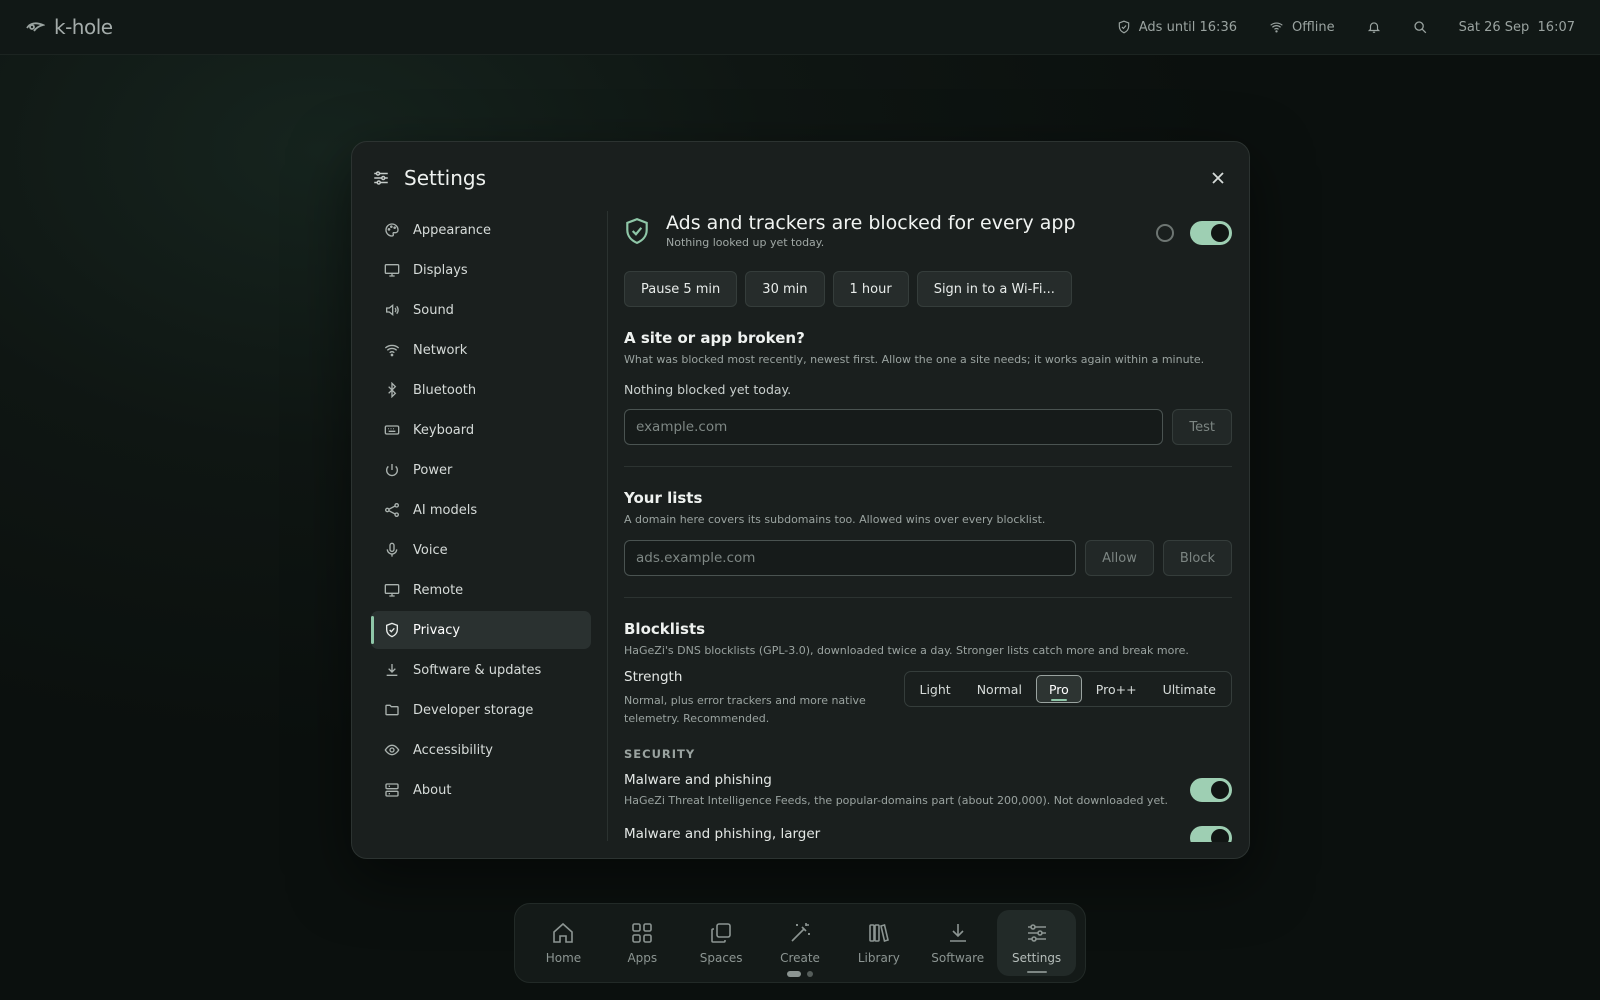  What do you see at coordinates (1058, 689) in the screenshot?
I see `strength-option-pro: Pro` at bounding box center [1058, 689].